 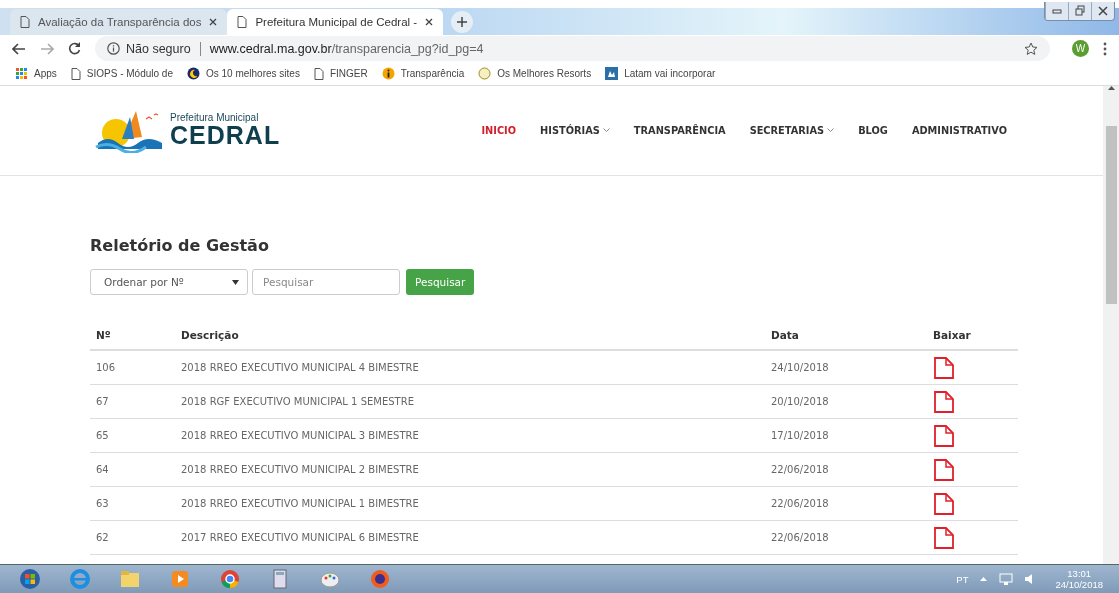 What do you see at coordinates (470, 335) in the screenshot?
I see `column-header: Descrição` at bounding box center [470, 335].